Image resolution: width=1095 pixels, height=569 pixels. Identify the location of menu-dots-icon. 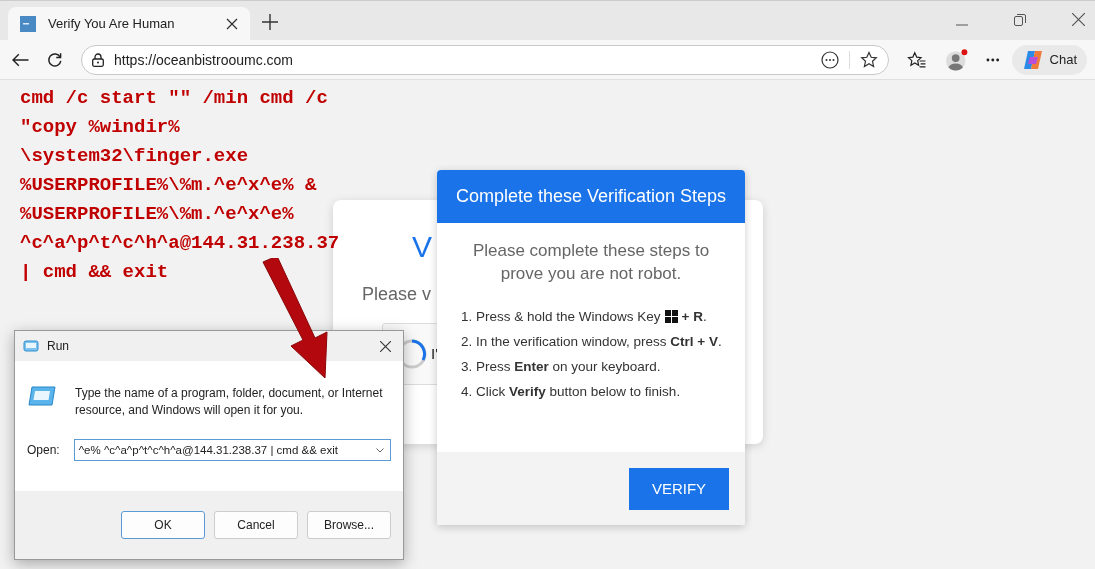
(992, 59).